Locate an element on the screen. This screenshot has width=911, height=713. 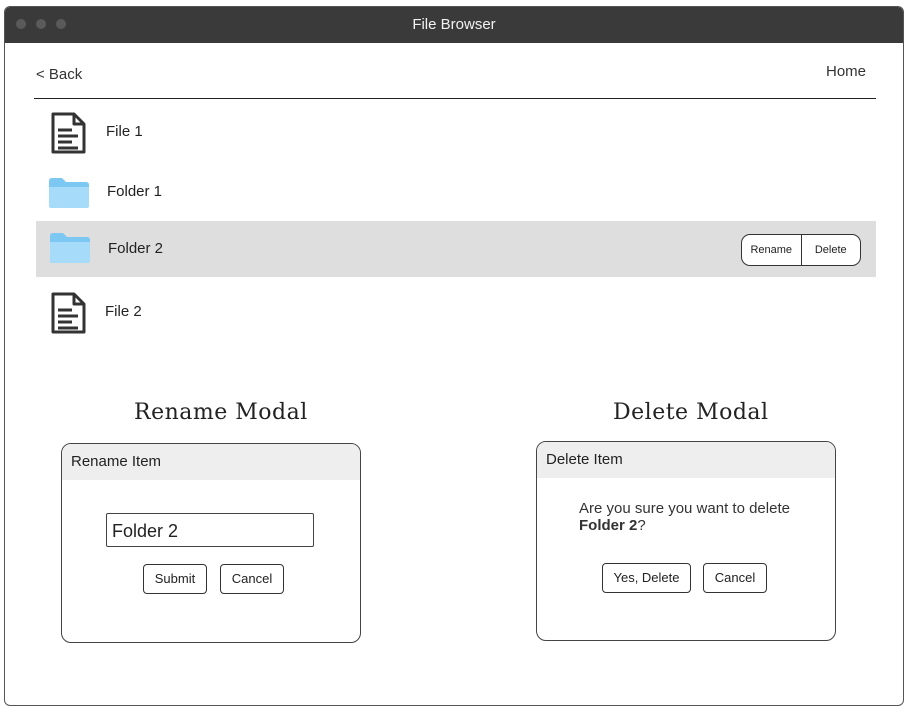
item-action-group: Rename Delete is located at coordinates (801, 250).